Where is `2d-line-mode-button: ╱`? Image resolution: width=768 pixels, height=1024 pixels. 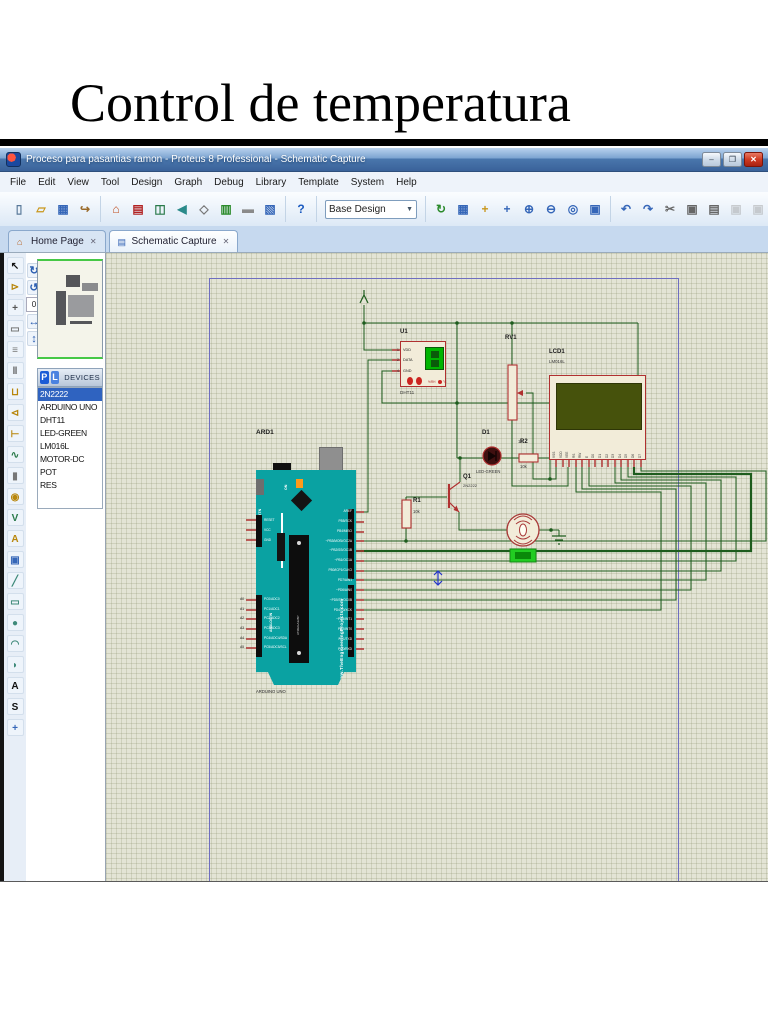 2d-line-mode-button: ╱ is located at coordinates (15, 580).